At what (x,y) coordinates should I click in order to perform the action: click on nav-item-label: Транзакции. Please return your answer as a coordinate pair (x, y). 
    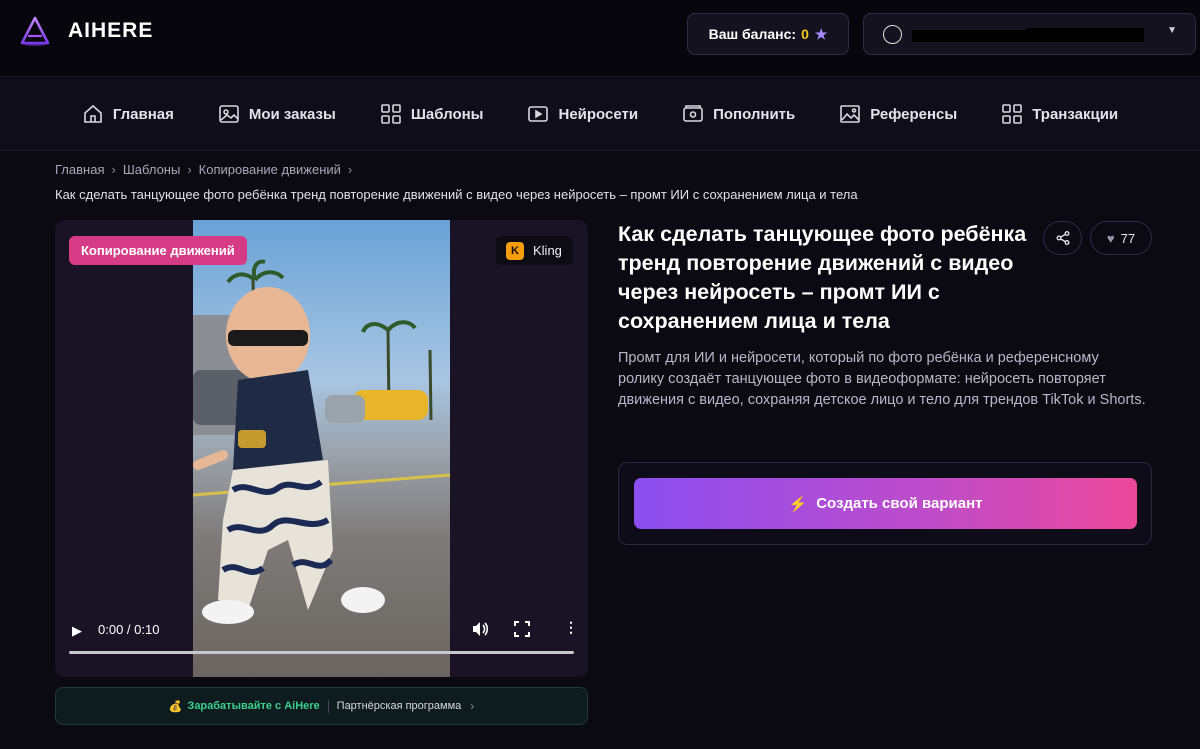
    Looking at the image, I should click on (1075, 114).